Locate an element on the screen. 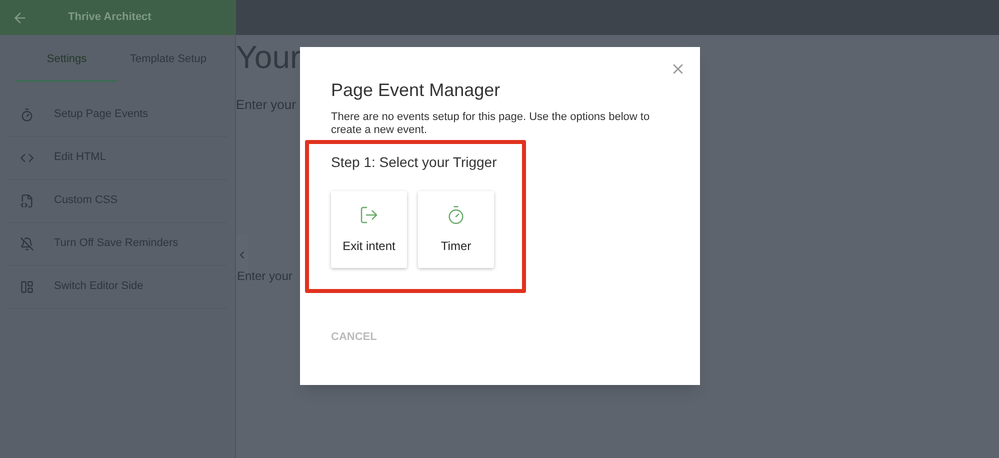 The image size is (999, 458). dialog-description: There are no events setup for this page. Use the options below to create a new event. is located at coordinates (491, 124).